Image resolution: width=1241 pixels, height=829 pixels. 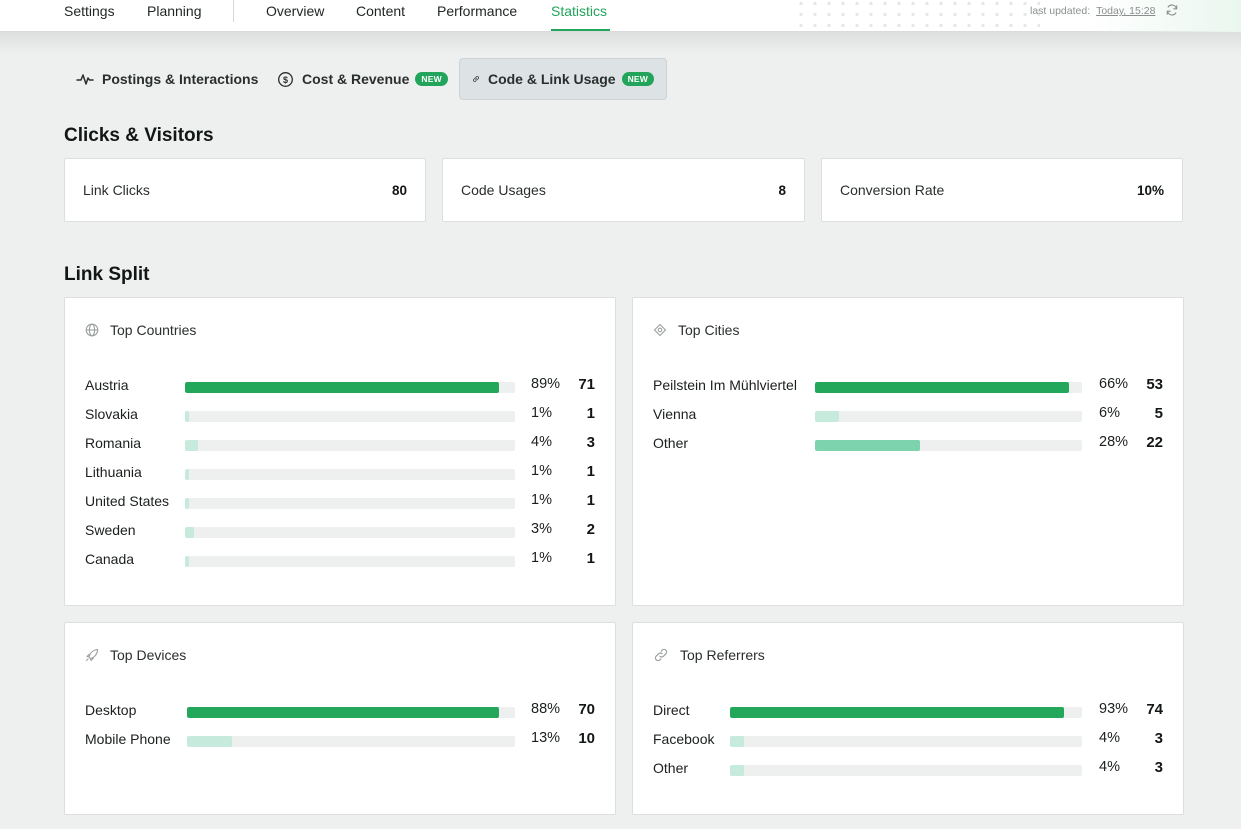 I want to click on nav-settings: Settings, so click(x=89, y=11).